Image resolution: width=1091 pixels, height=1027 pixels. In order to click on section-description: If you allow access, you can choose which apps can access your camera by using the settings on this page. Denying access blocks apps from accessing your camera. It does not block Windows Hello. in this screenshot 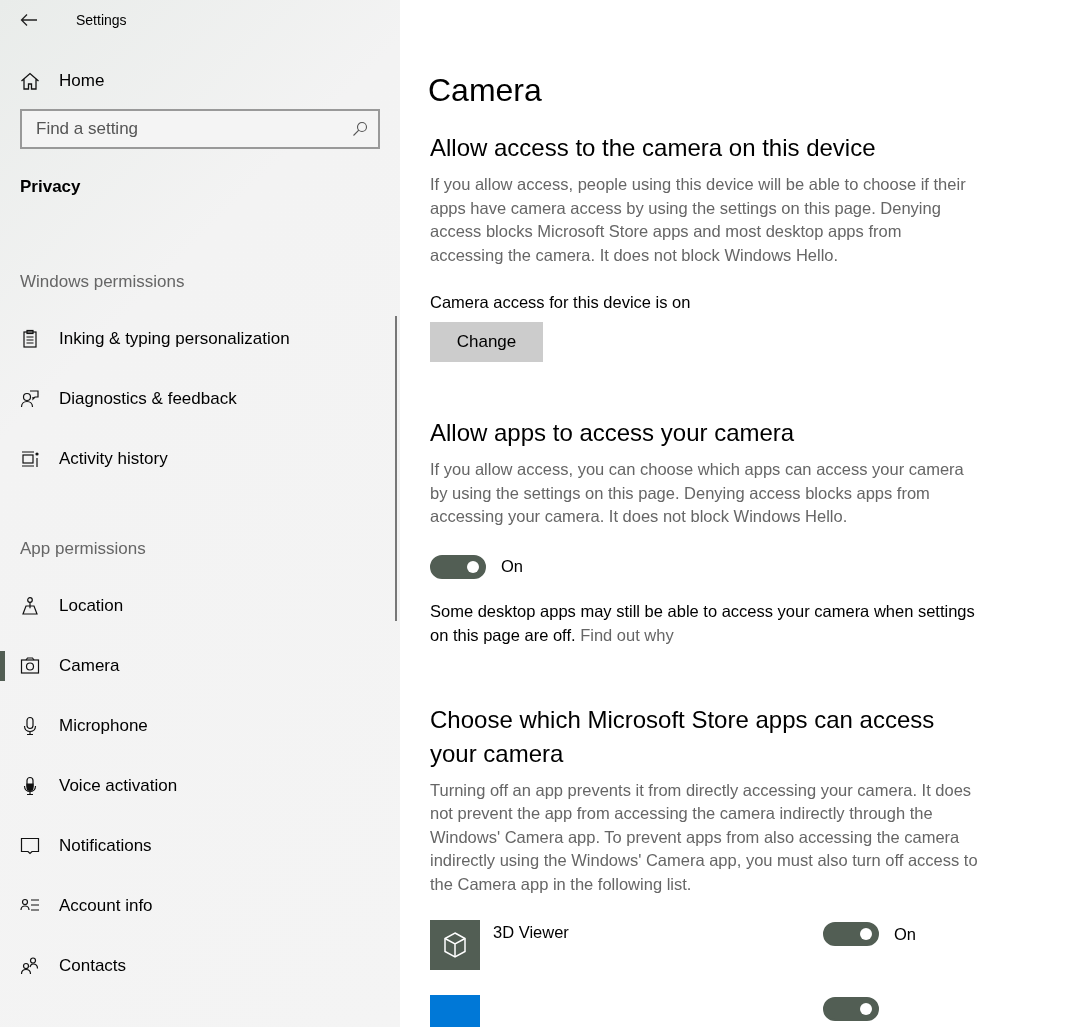, I will do `click(697, 493)`.